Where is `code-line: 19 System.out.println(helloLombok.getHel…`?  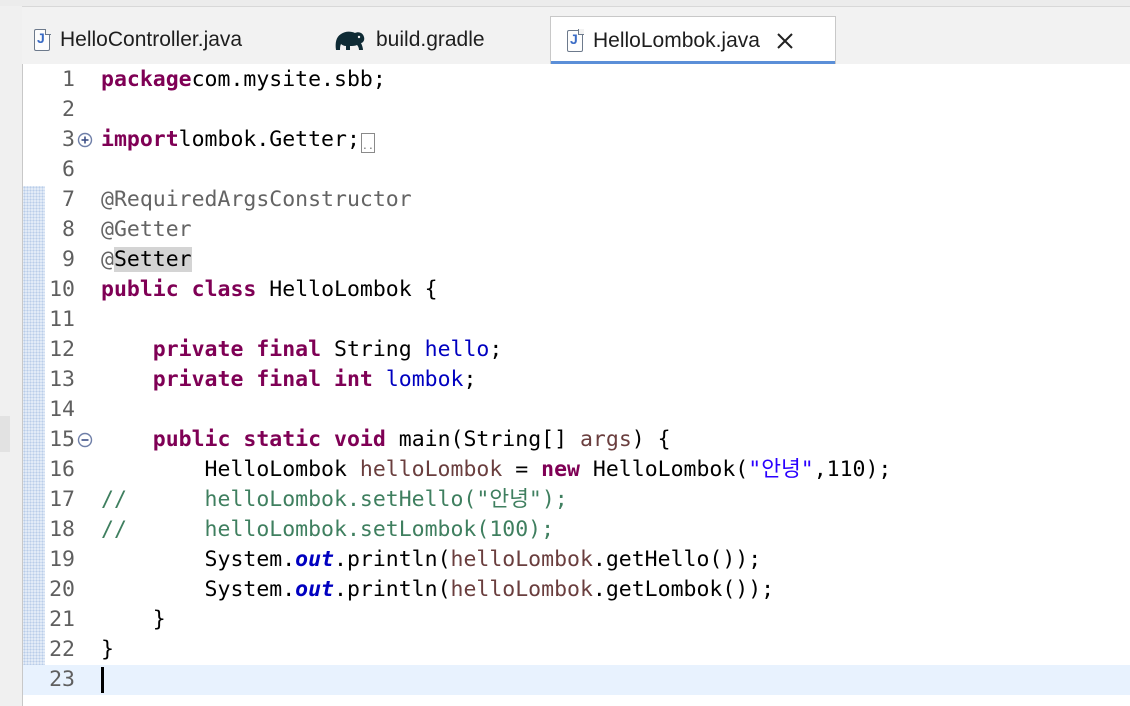 code-line: 19 System.out.println(helloLombok.getHel… is located at coordinates (576, 560).